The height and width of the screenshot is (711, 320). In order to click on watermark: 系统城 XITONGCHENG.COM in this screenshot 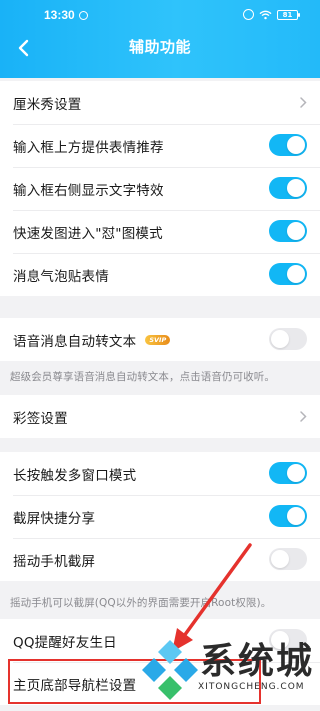, I will do `click(230, 669)`.